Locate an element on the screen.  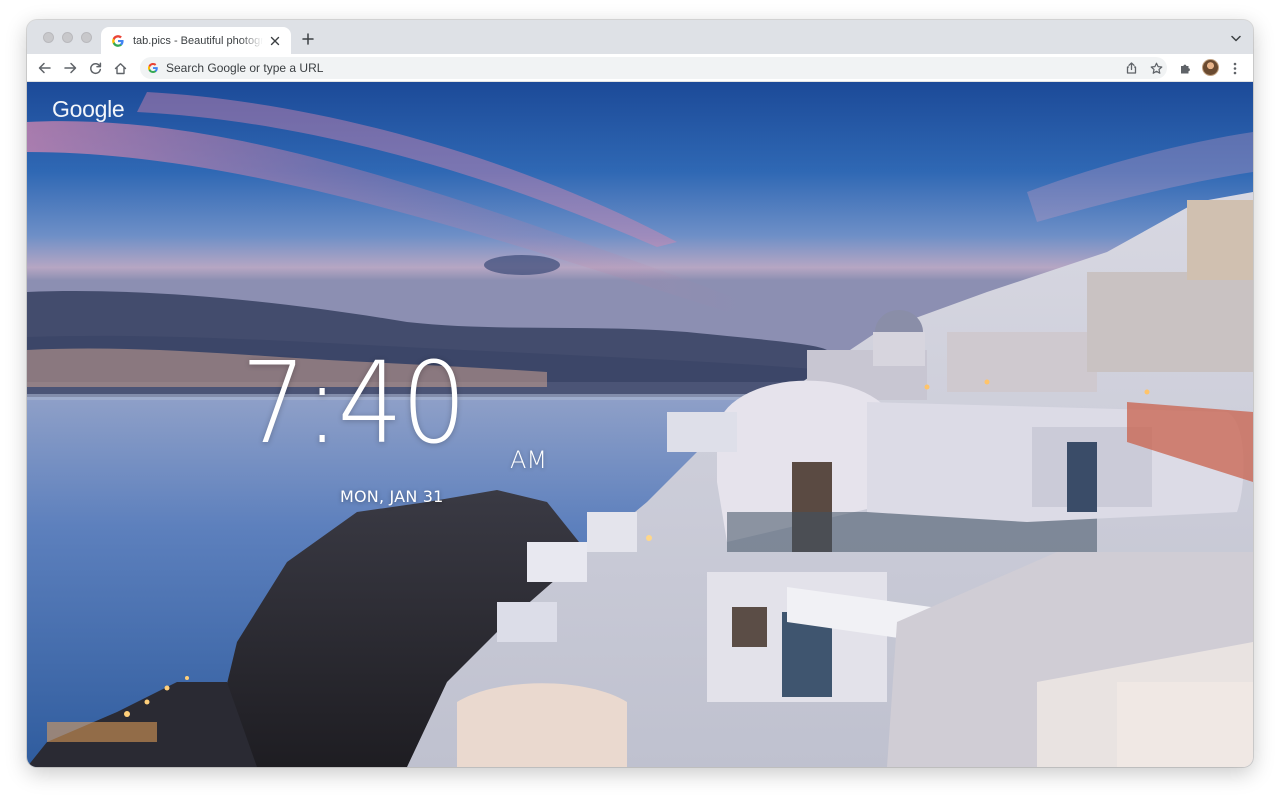
arrow-right-icon is located at coordinates (69, 68).